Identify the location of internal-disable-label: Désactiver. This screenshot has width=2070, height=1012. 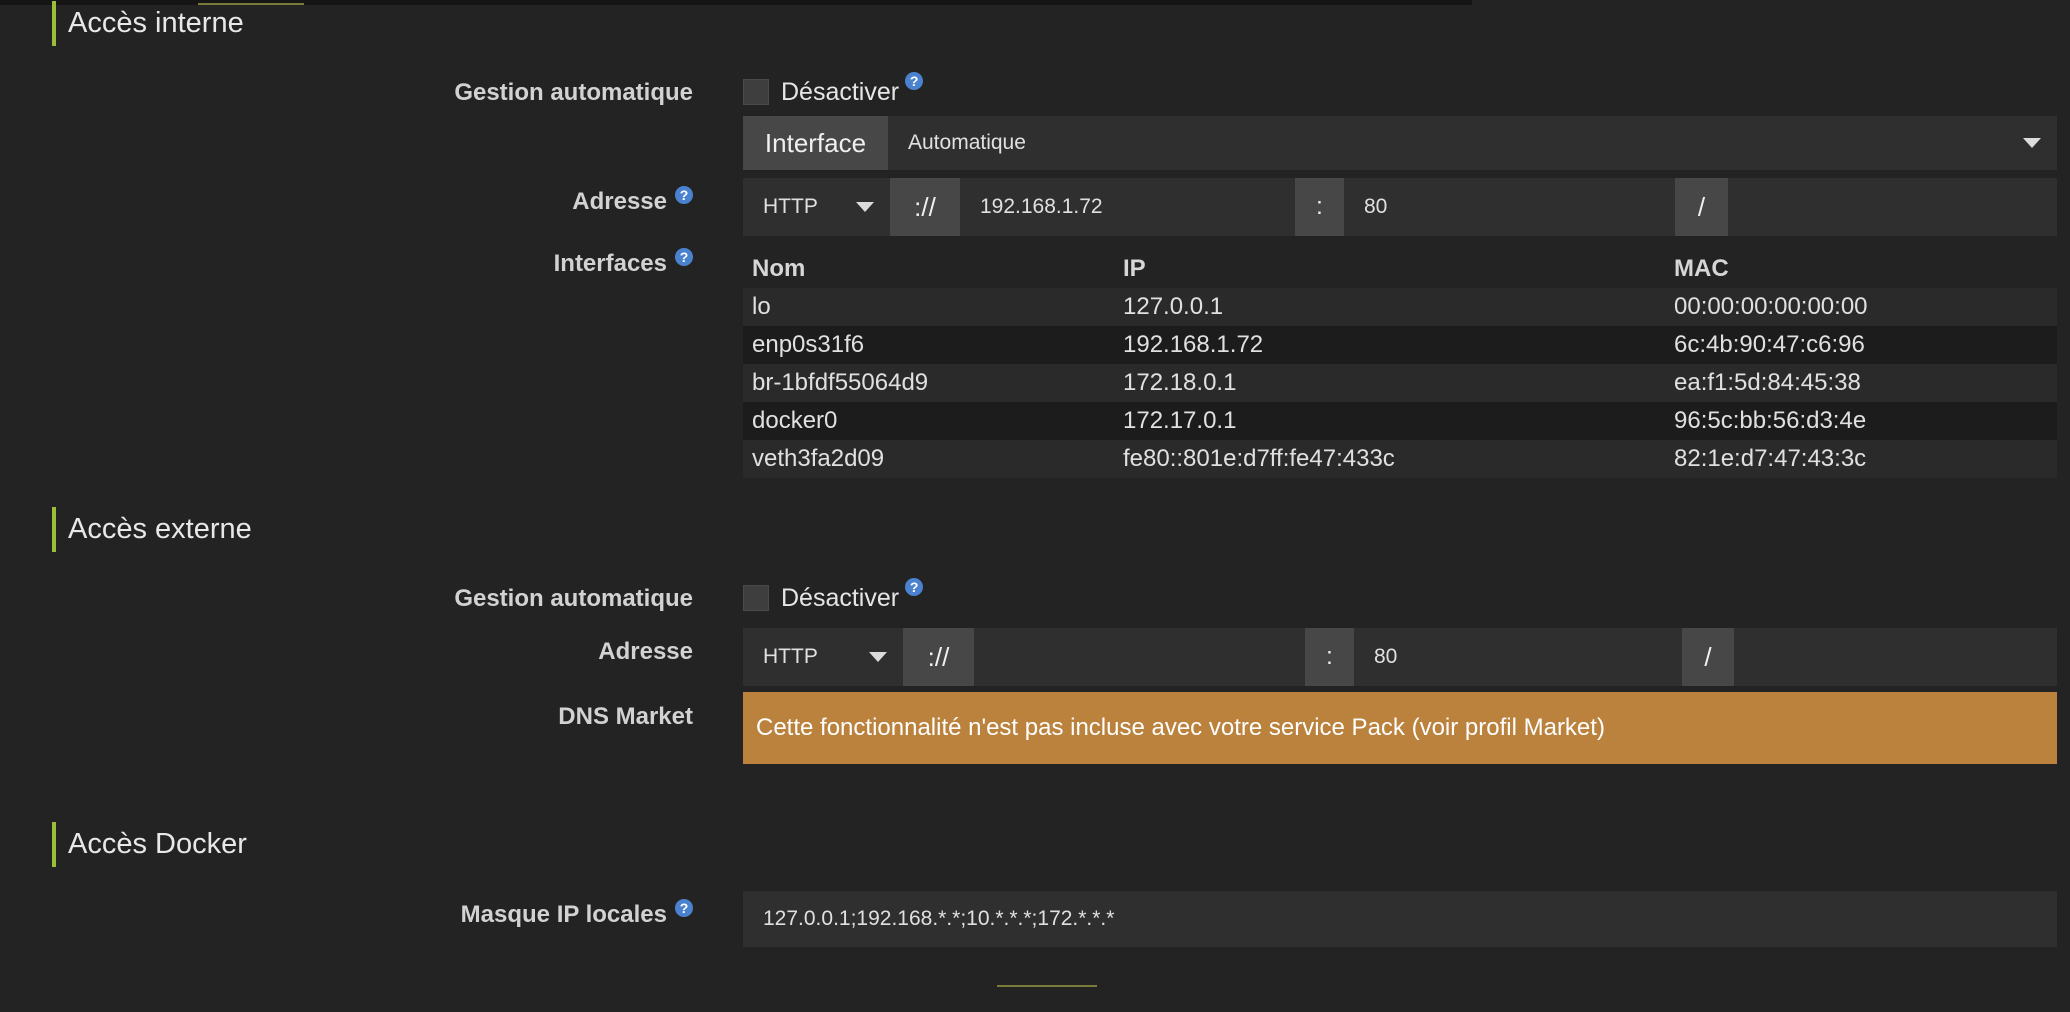
(840, 92).